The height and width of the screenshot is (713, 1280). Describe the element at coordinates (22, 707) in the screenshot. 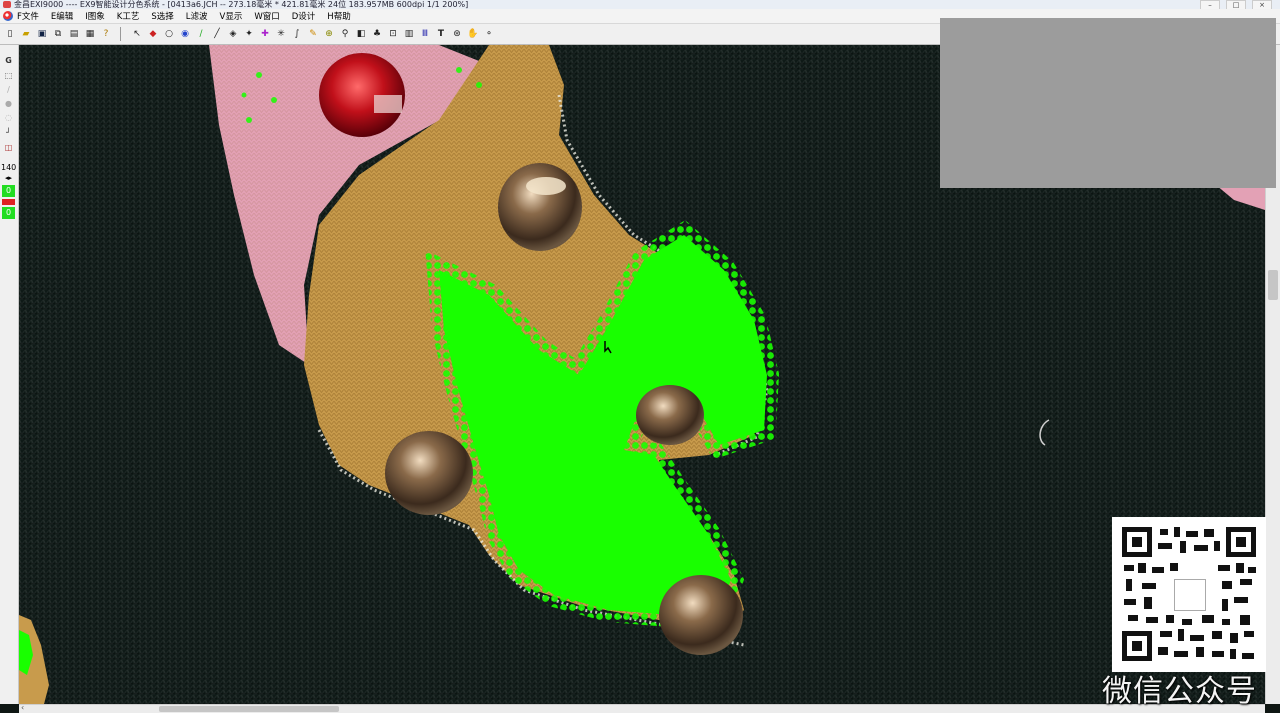

I see `scroll-left-icon: ‹` at that location.